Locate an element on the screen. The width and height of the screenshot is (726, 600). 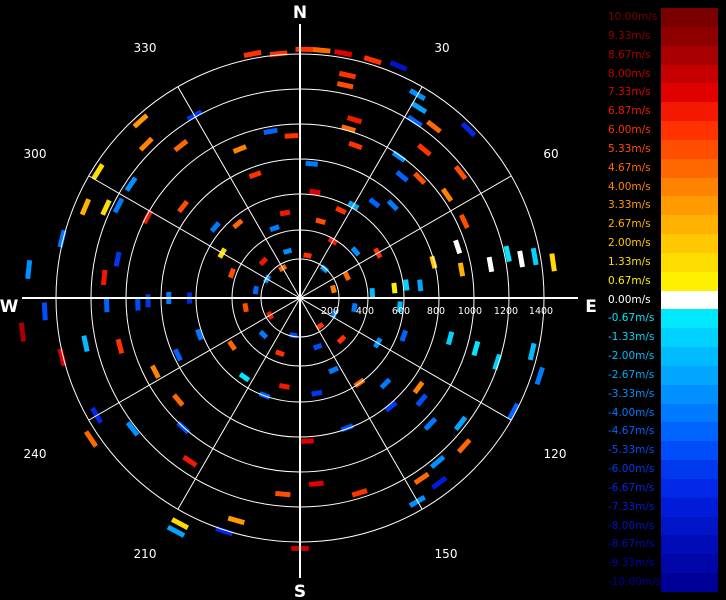
legend-label: 6.00m/s is located at coordinates (629, 130).